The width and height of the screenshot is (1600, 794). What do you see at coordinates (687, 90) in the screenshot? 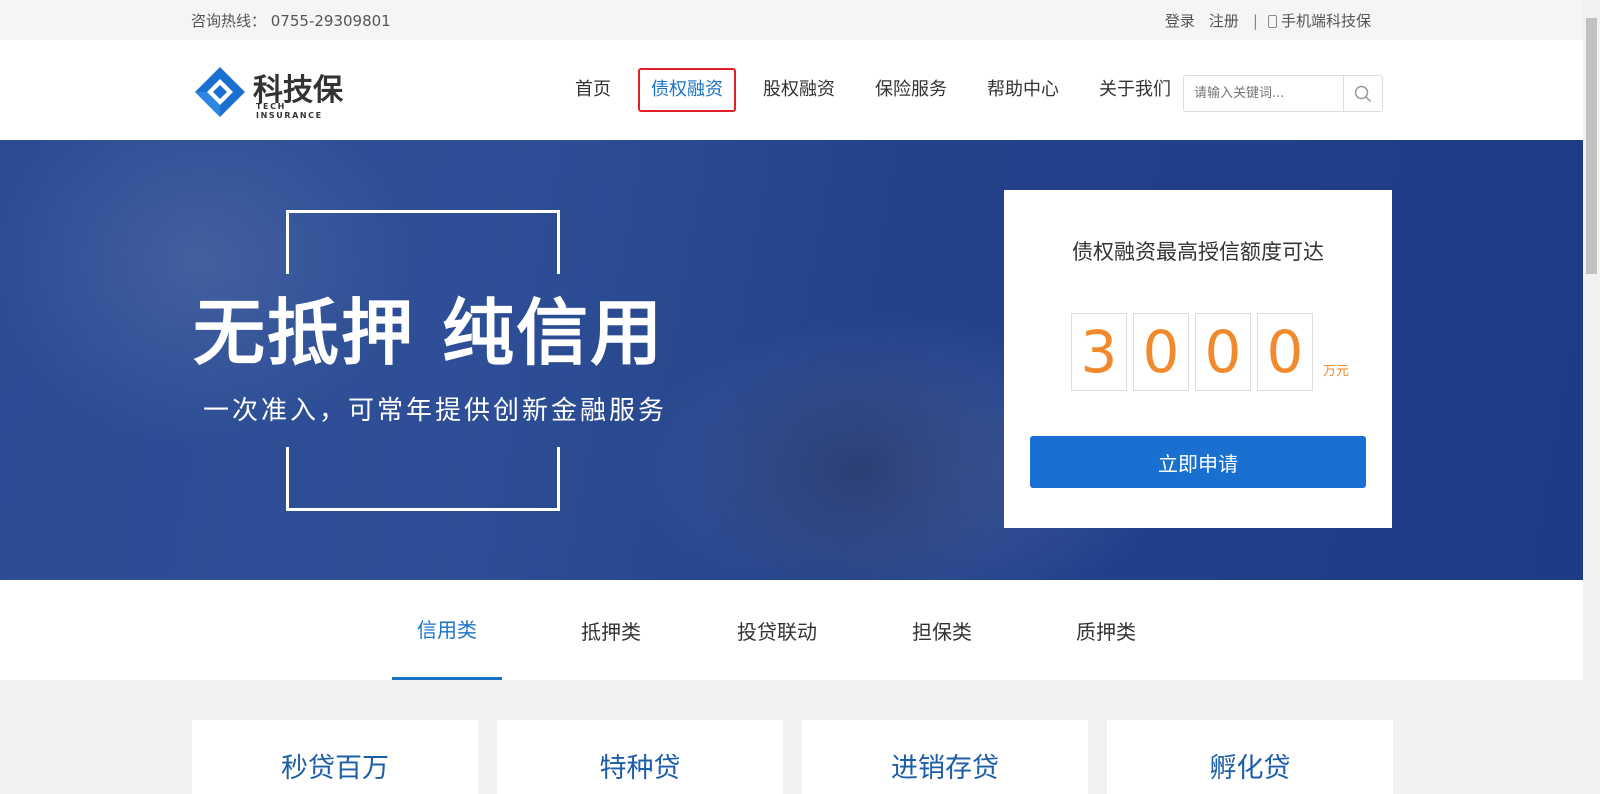
I see `nav-debt-financing: 债权融资` at bounding box center [687, 90].